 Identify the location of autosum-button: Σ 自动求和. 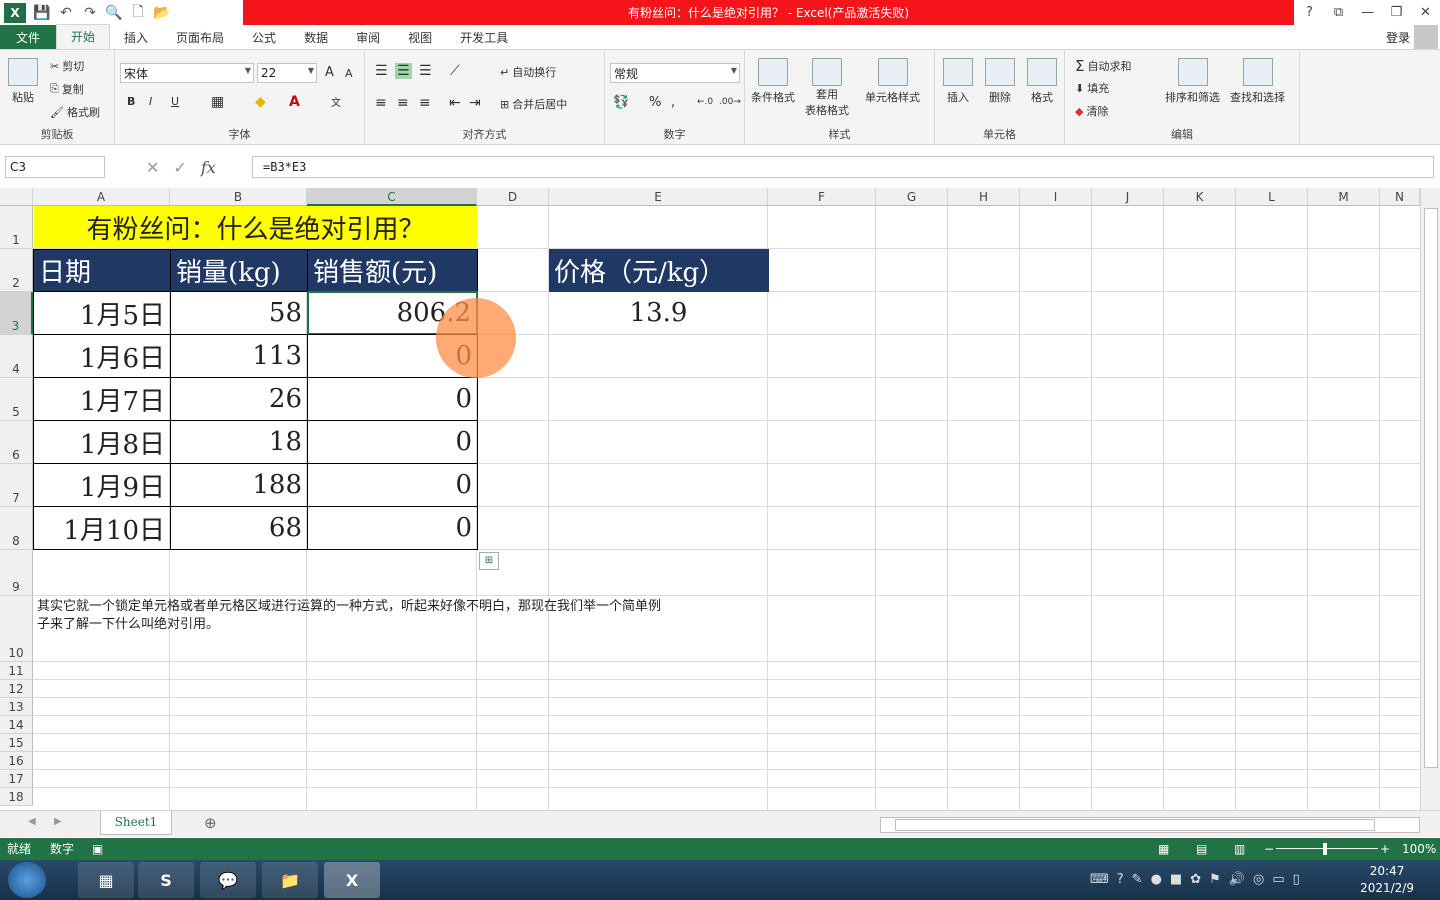
(1103, 66).